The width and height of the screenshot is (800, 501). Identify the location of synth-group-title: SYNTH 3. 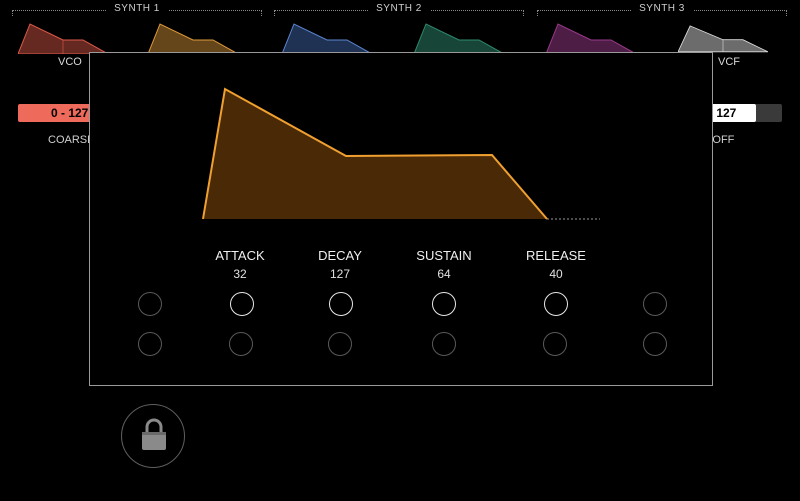
(662, 8).